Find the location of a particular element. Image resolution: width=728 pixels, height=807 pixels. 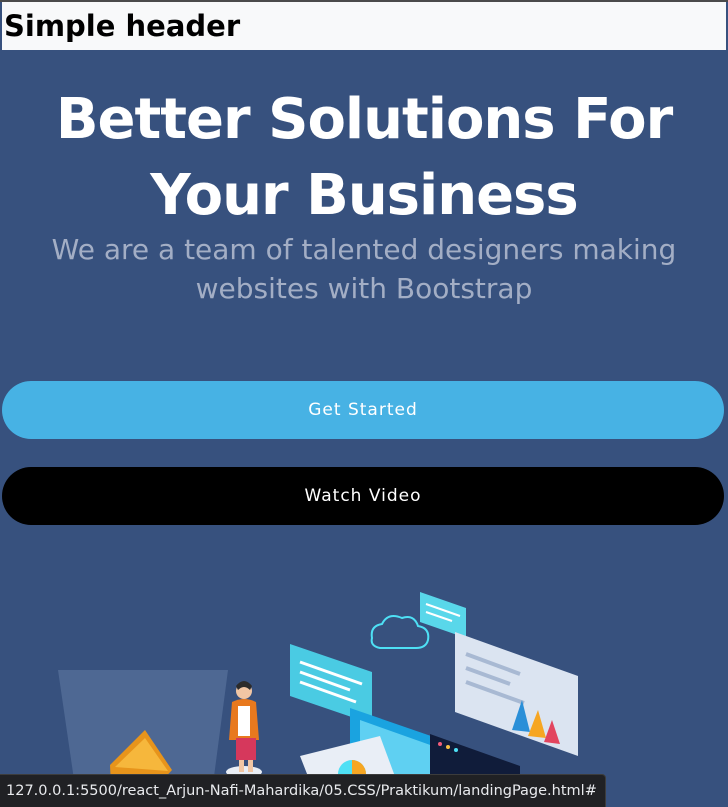

hero-title-line-2: Your Business is located at coordinates (364, 195).